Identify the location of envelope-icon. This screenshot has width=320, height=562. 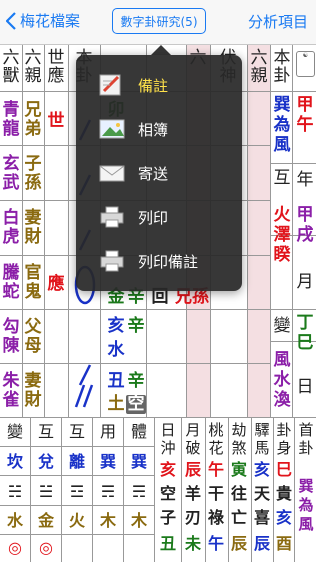
(112, 173).